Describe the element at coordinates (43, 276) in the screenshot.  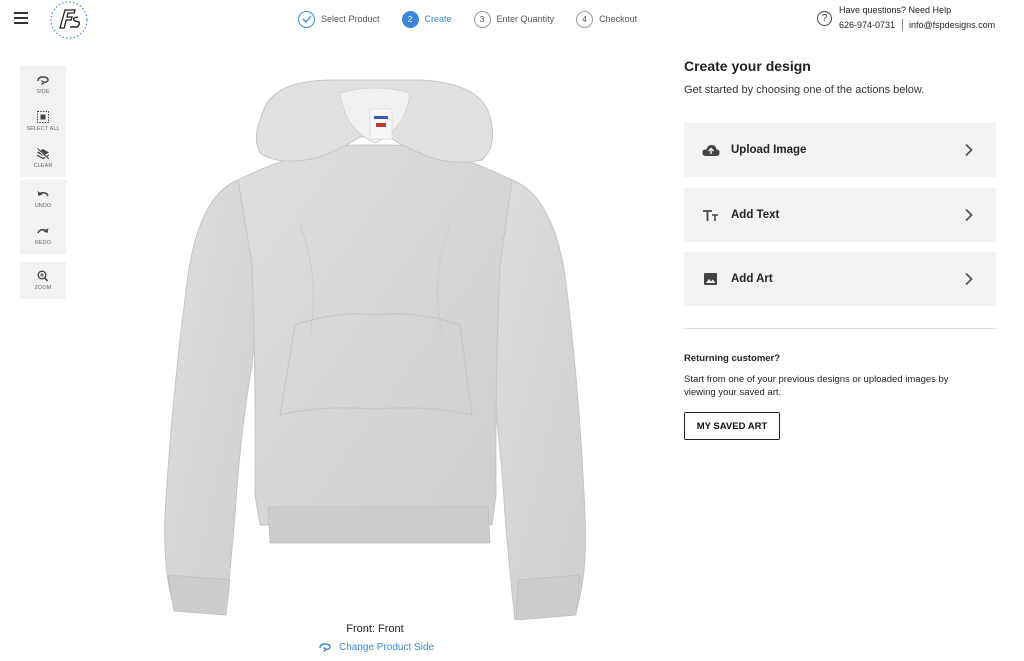
I see `zoom-icon` at that location.